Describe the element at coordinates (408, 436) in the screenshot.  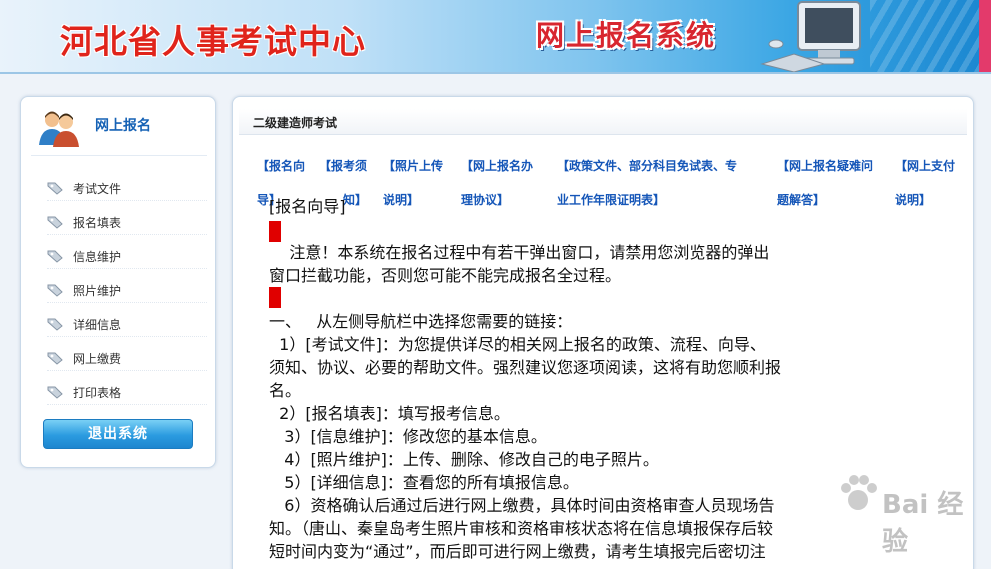
I see `content-line: 3）[信息维护]：修改您的基本信息。` at that location.